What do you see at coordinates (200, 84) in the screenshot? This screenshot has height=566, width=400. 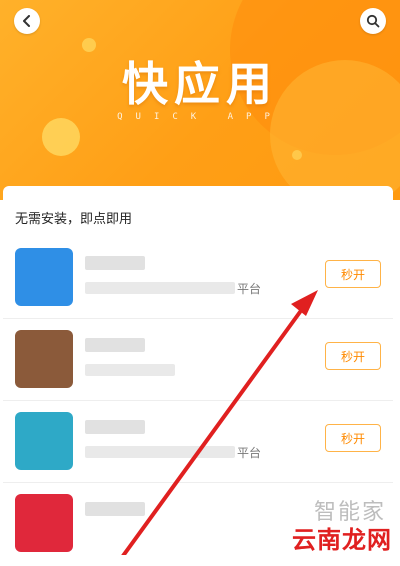 I see `page-title: 快应用` at bounding box center [200, 84].